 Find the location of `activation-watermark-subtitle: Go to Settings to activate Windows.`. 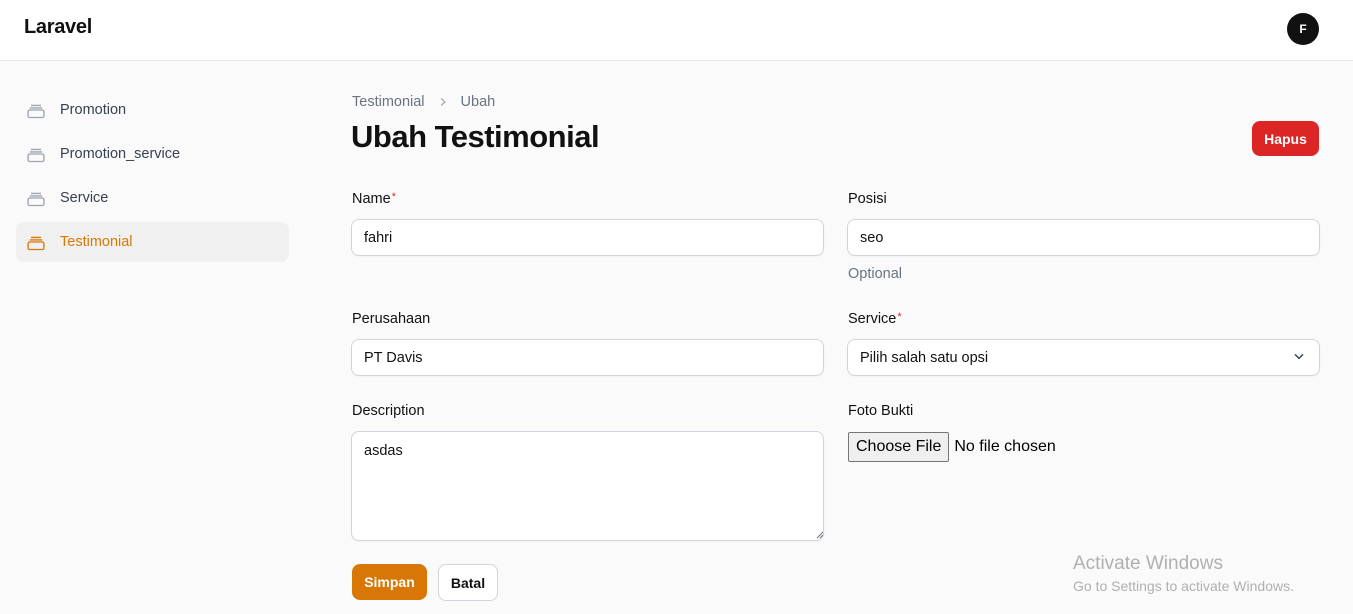

activation-watermark-subtitle: Go to Settings to activate Windows. is located at coordinates (1183, 586).